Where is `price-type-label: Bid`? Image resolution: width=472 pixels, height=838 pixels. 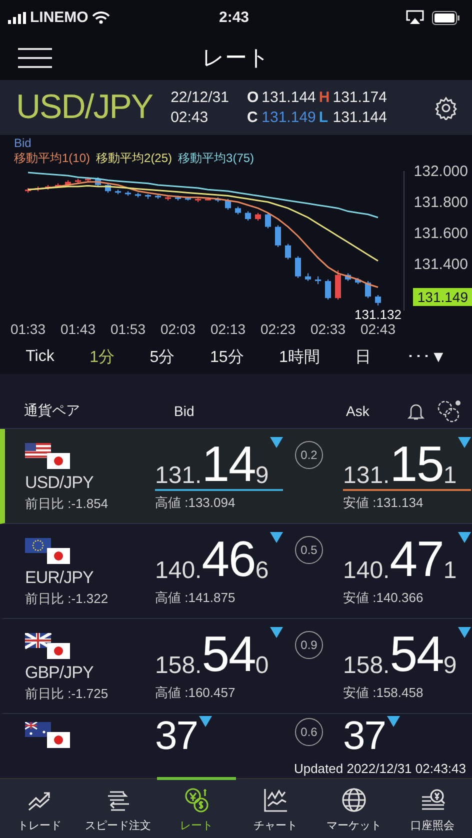
price-type-label: Bid is located at coordinates (23, 143).